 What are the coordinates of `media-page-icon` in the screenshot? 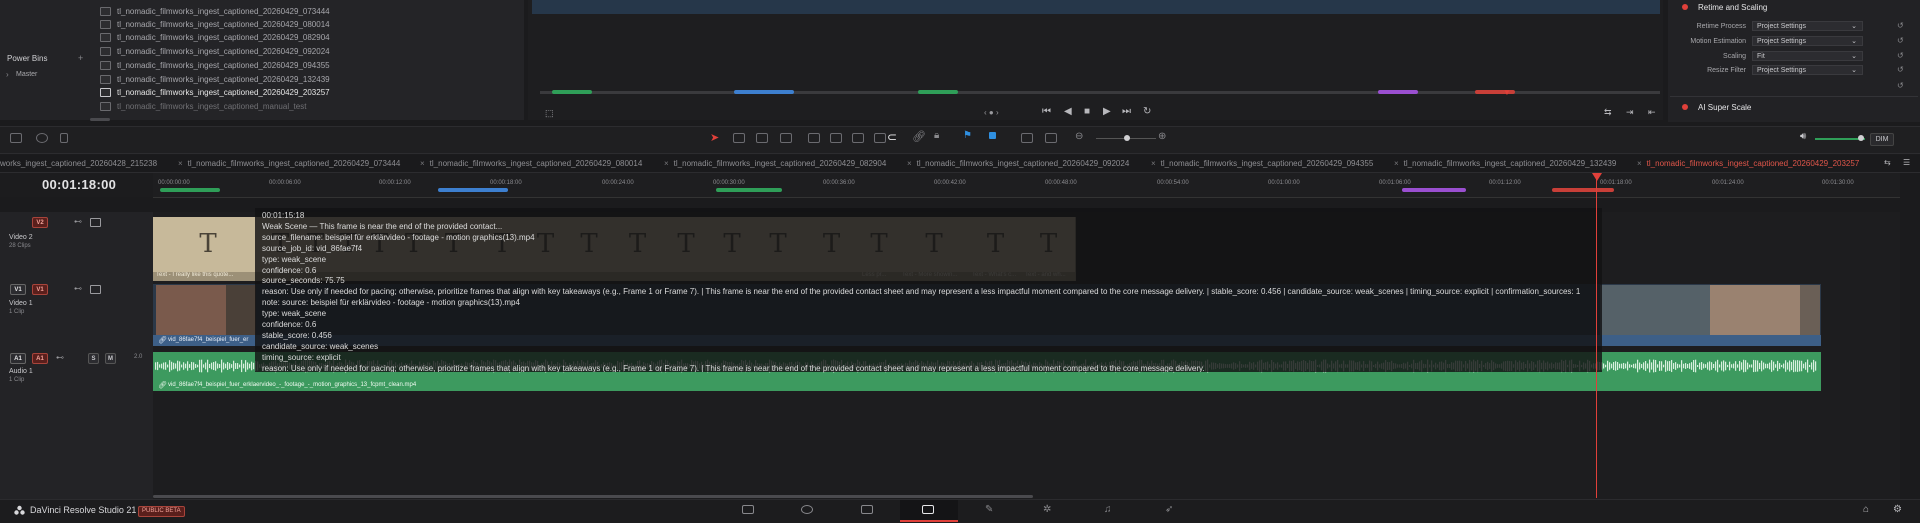 It's located at (748, 509).